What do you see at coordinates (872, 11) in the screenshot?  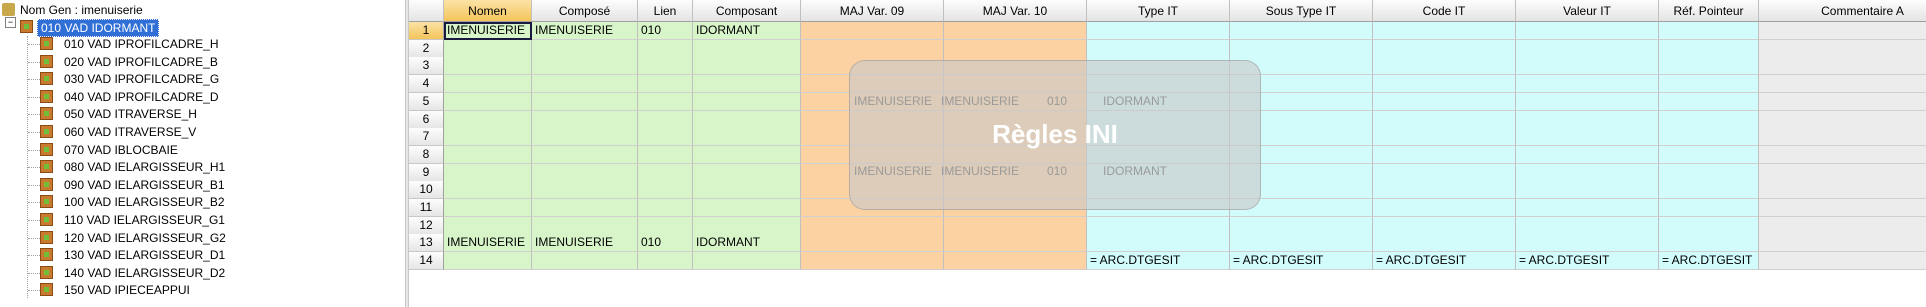 I see `column-header: MAJ Var. 09` at bounding box center [872, 11].